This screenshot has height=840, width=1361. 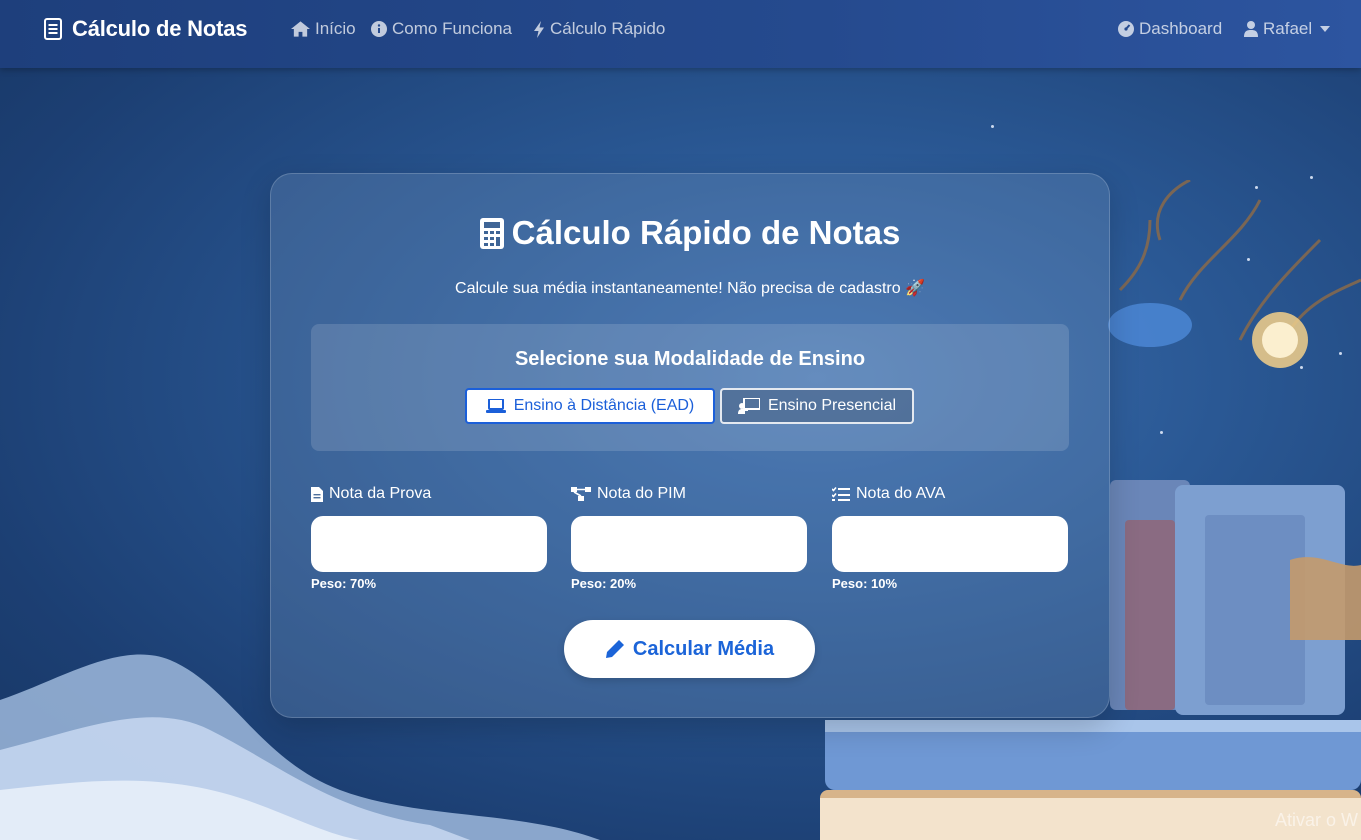 I want to click on mode-presencial-label: Ensino Presencial, so click(x=832, y=405).